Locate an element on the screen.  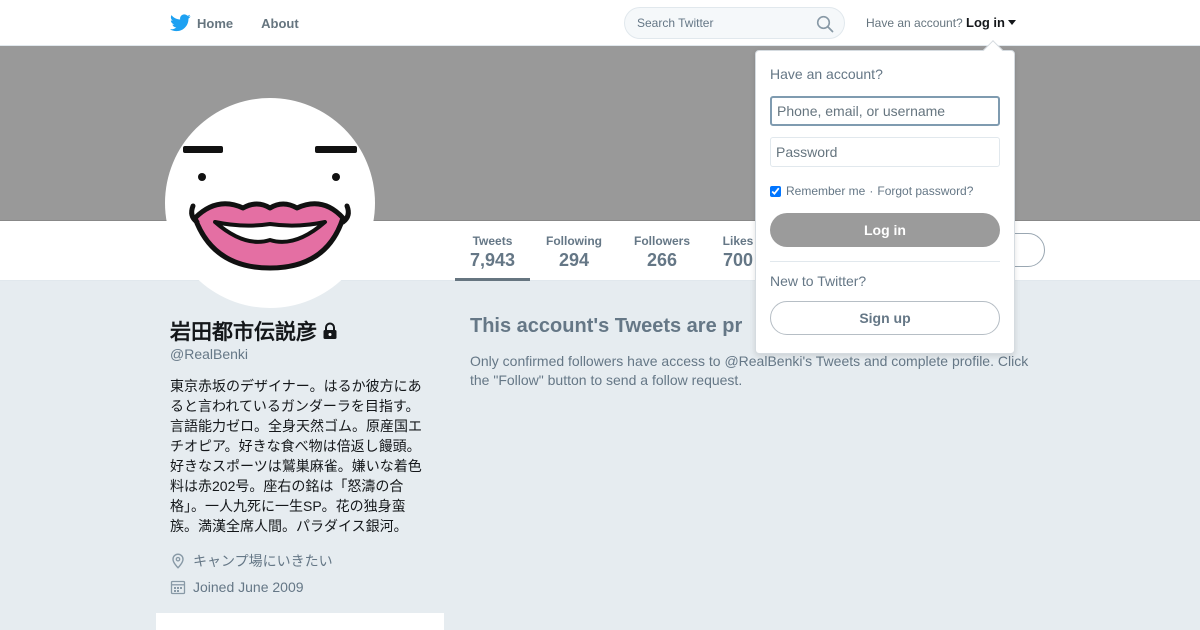
stat-tweets: Tweets 7,943 is located at coordinates (492, 251).